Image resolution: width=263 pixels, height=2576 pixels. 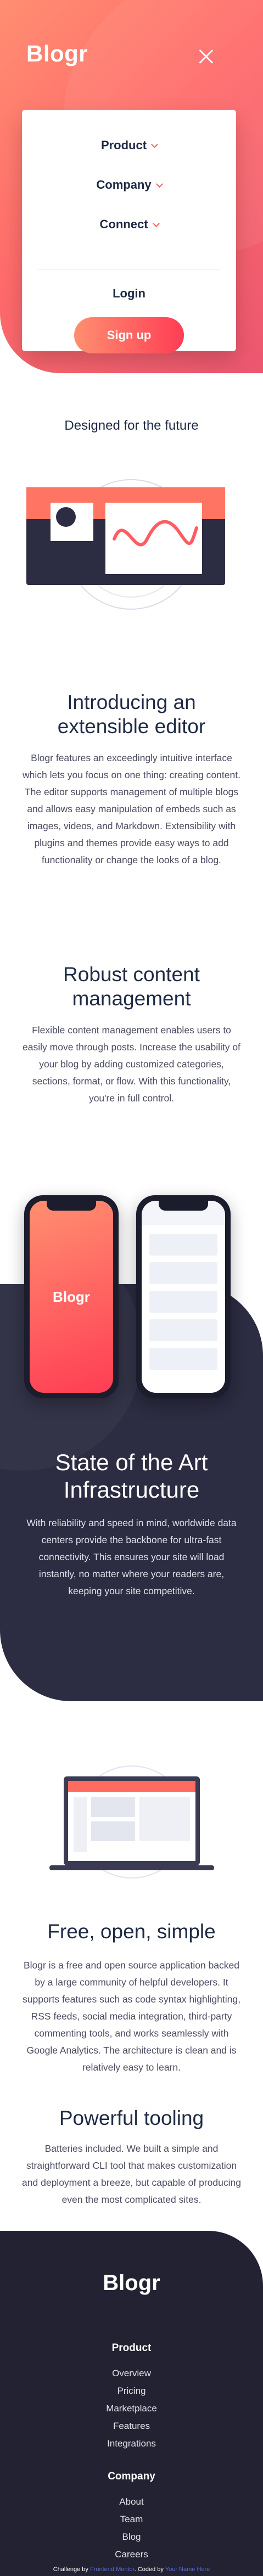 I want to click on menu-item-label: Company, so click(x=124, y=185).